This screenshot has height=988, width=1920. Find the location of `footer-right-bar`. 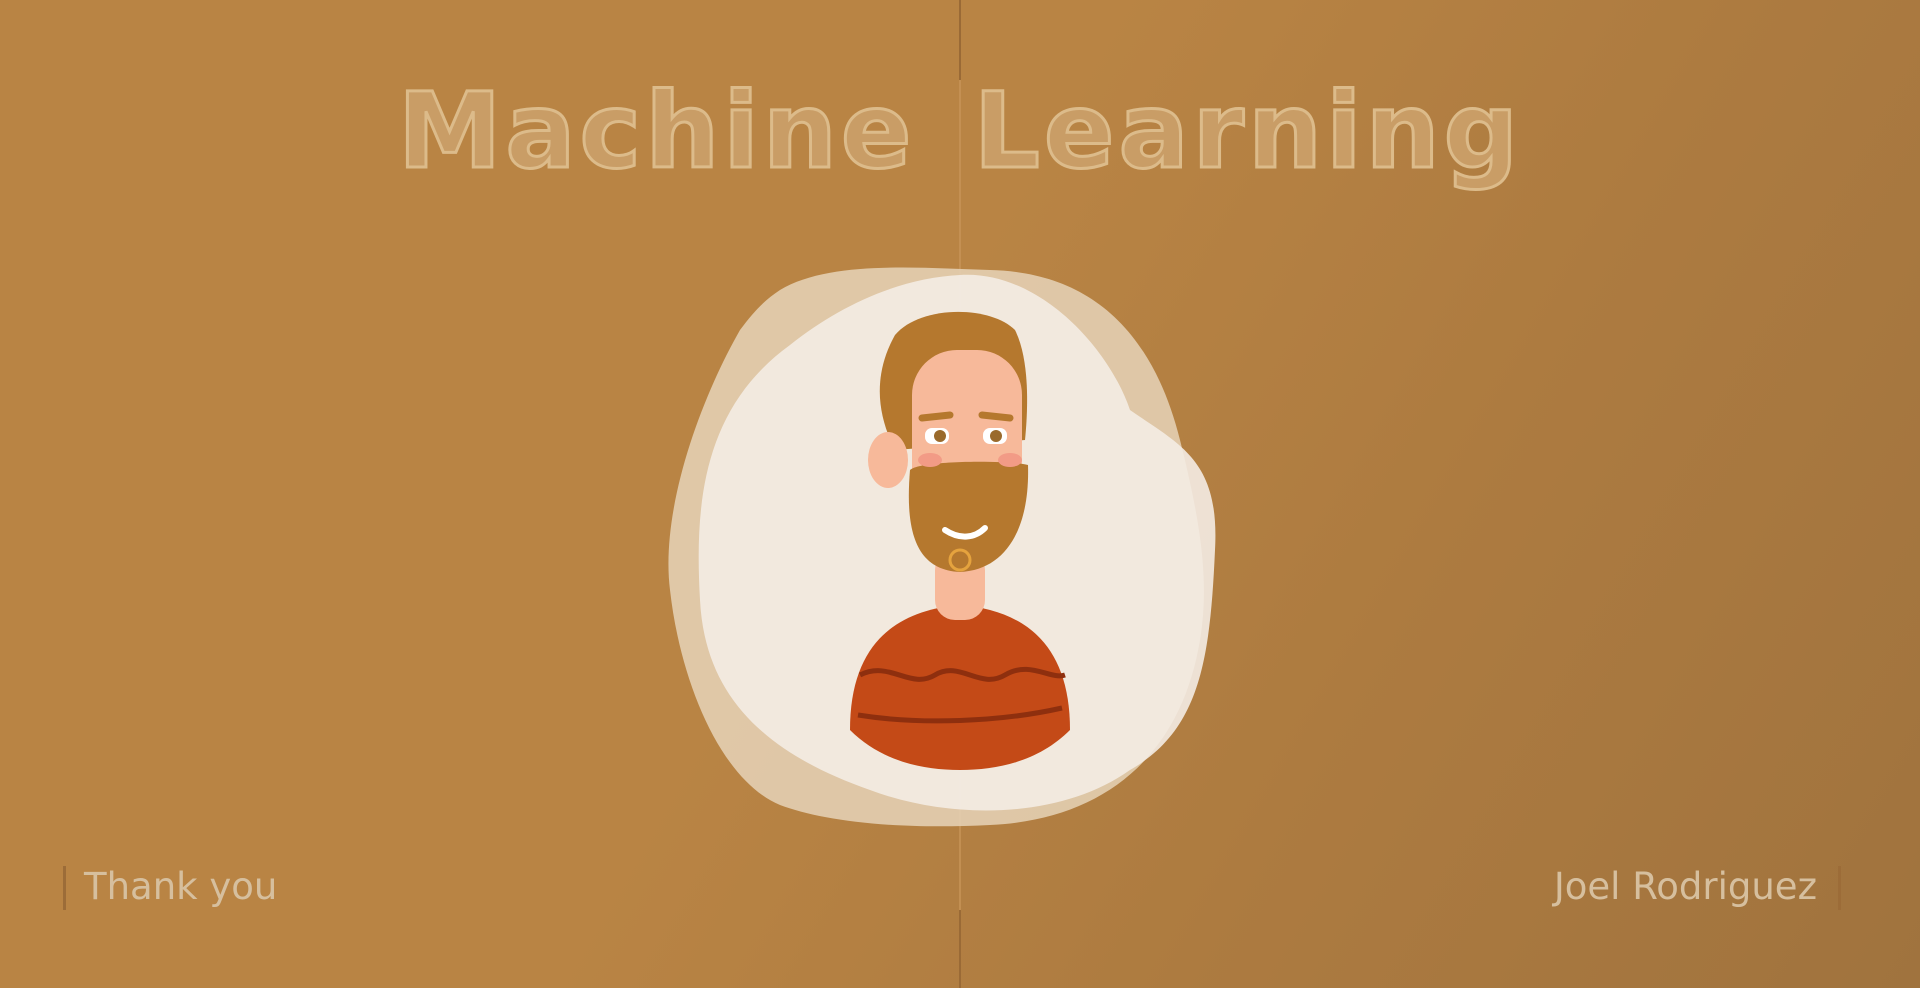

footer-right-bar is located at coordinates (1839, 888).